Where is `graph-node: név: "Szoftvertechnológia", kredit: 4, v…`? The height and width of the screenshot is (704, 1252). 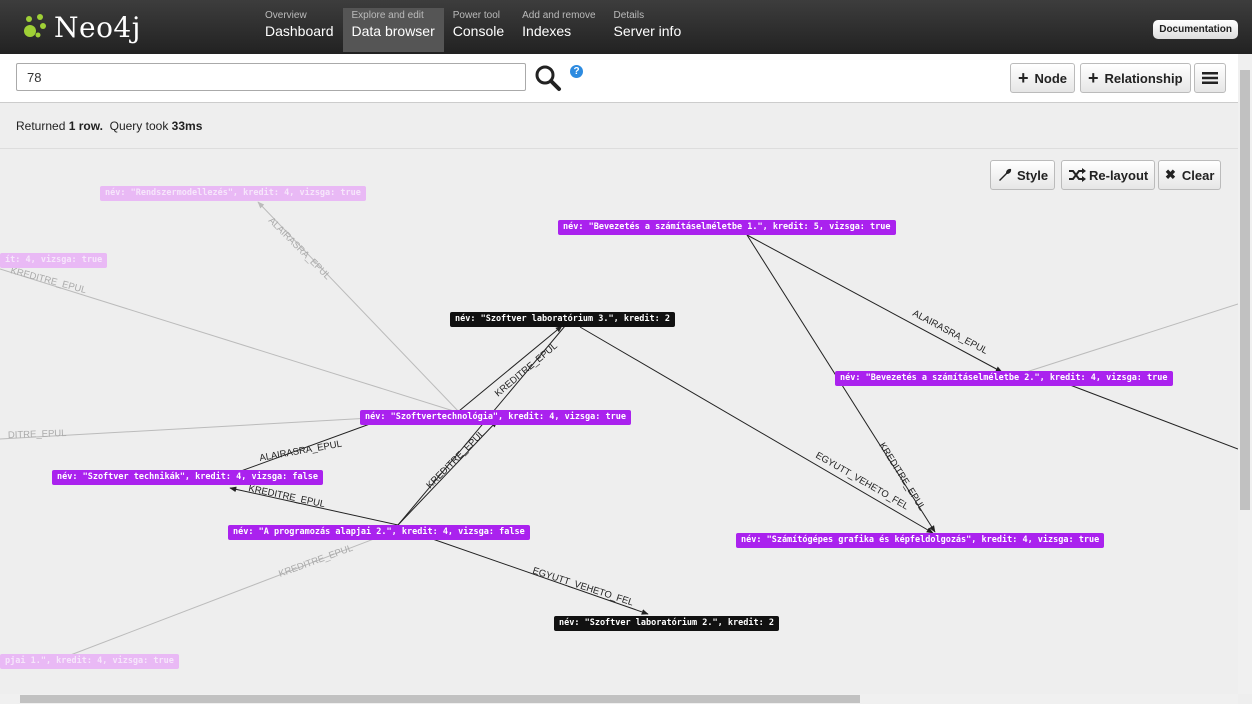 graph-node: név: "Szoftvertechnológia", kredit: 4, v… is located at coordinates (495, 417).